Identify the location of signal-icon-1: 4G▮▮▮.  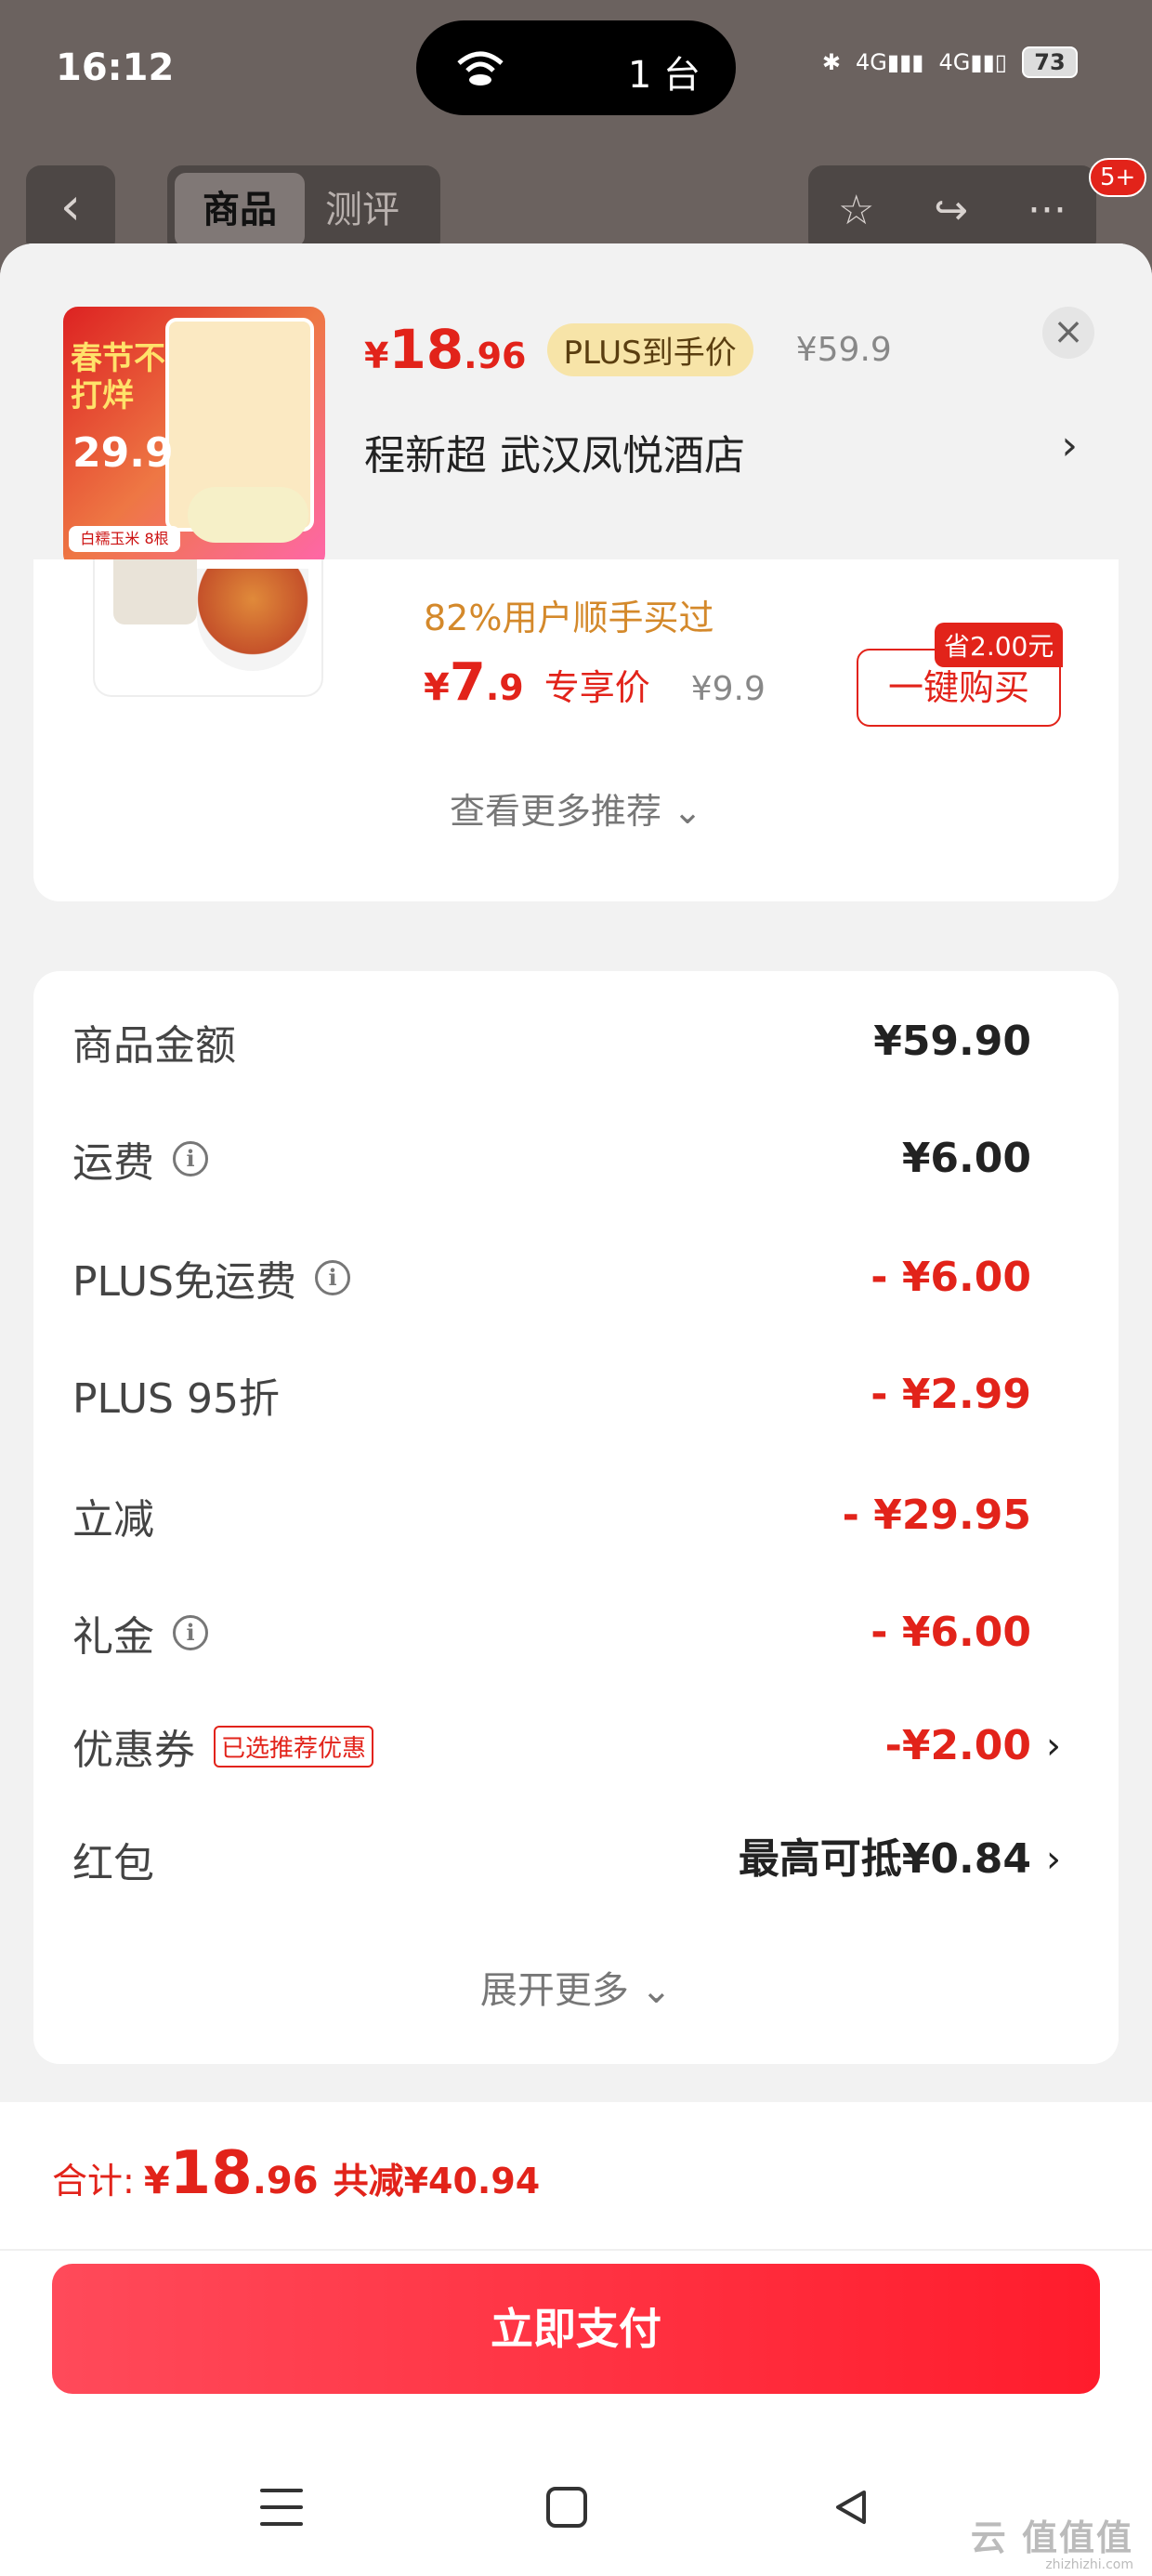
(890, 62).